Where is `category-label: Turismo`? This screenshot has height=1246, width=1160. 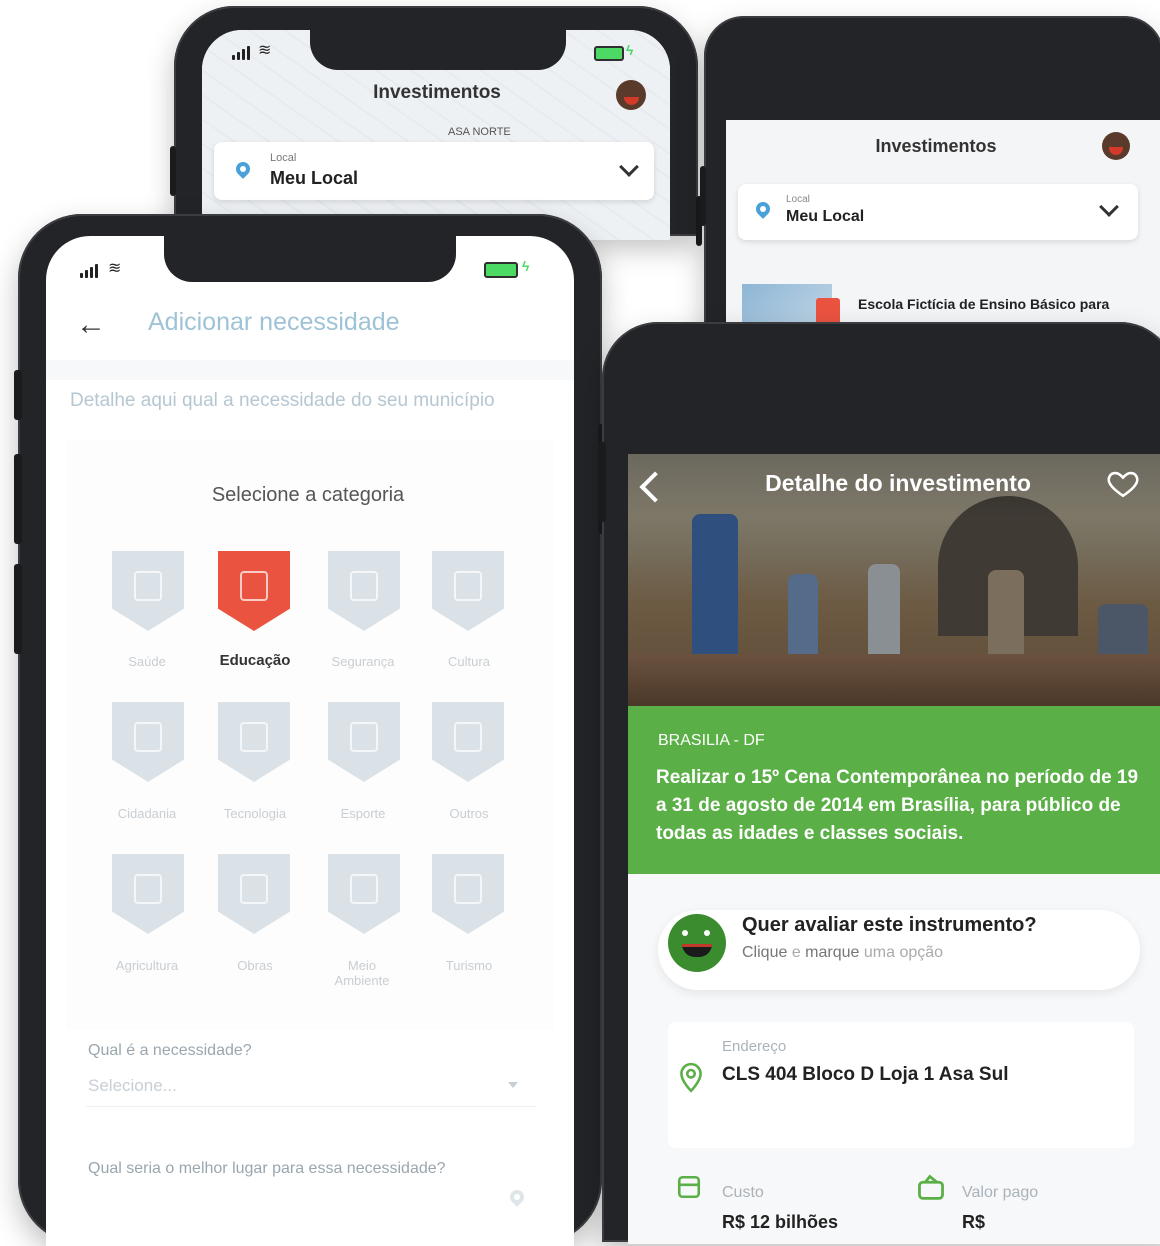
category-label: Turismo is located at coordinates (469, 965).